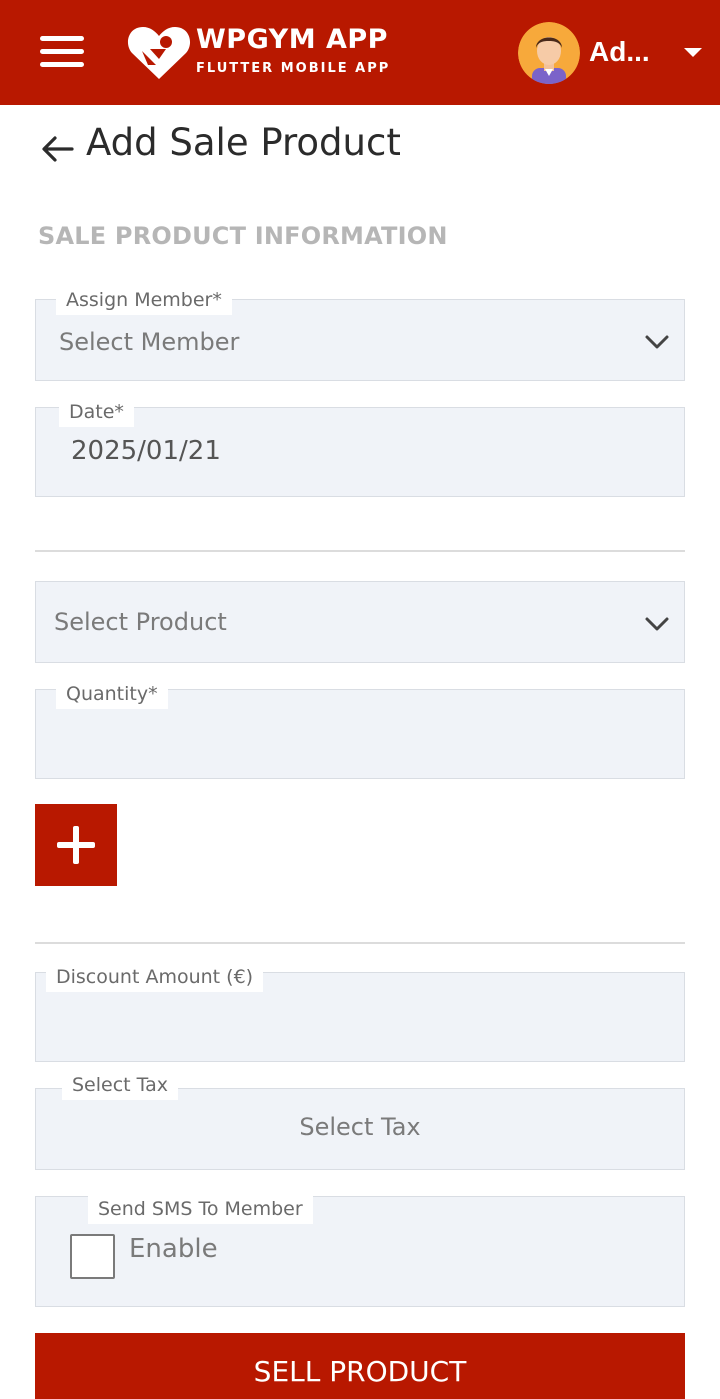 The height and width of the screenshot is (1399, 720). Describe the element at coordinates (292, 39) in the screenshot. I see `brand-title: WPGYM APP` at that location.